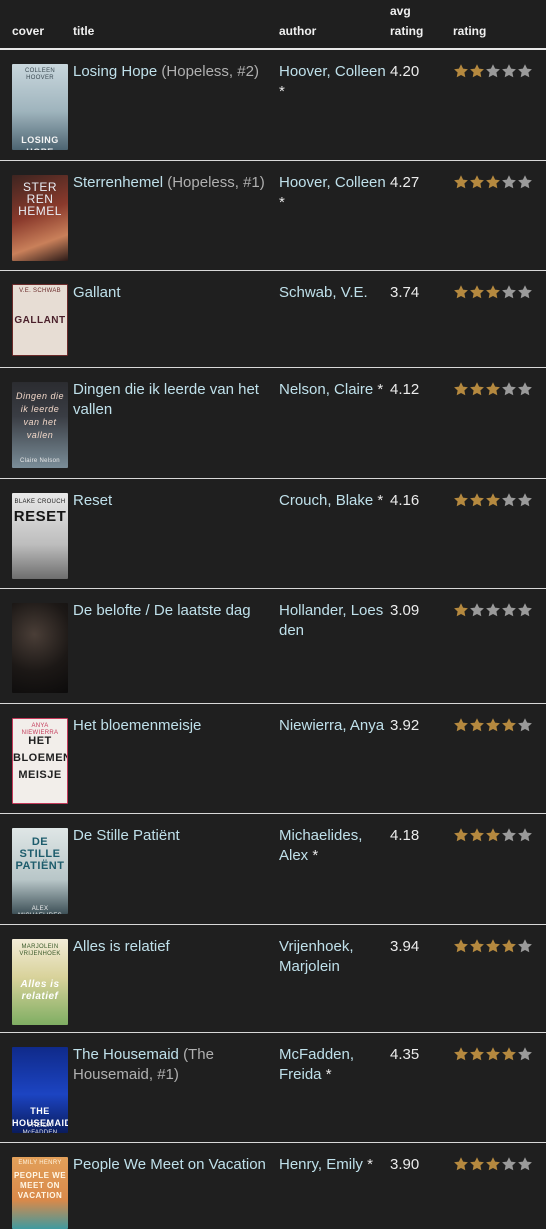  Describe the element at coordinates (40, 982) in the screenshot. I see `book-cover: MARJOLEIN VRIJENHOEK Alles is relatief` at that location.